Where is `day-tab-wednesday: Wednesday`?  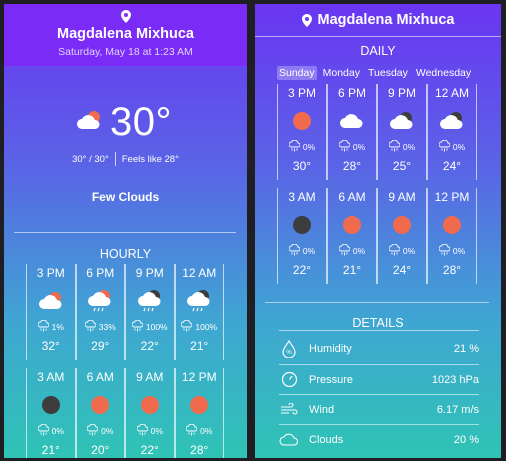 day-tab-wednesday: Wednesday is located at coordinates (443, 73).